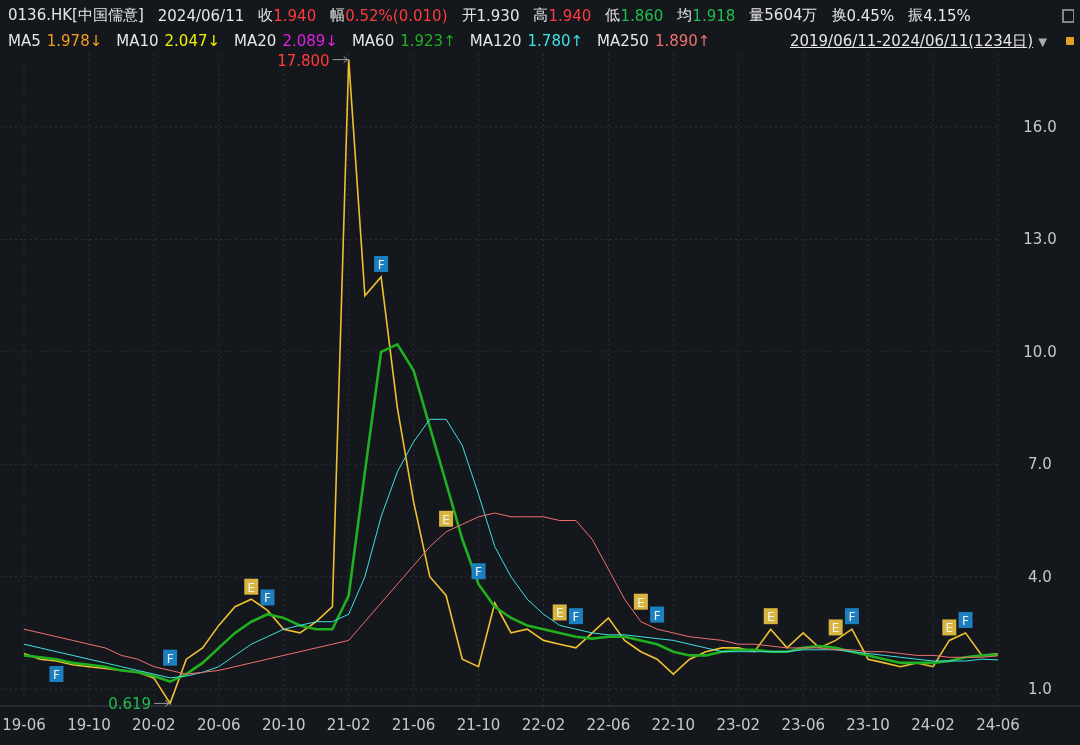 The image size is (1080, 745). What do you see at coordinates (373, 41) in the screenshot?
I see `ma-label: MA60` at bounding box center [373, 41].